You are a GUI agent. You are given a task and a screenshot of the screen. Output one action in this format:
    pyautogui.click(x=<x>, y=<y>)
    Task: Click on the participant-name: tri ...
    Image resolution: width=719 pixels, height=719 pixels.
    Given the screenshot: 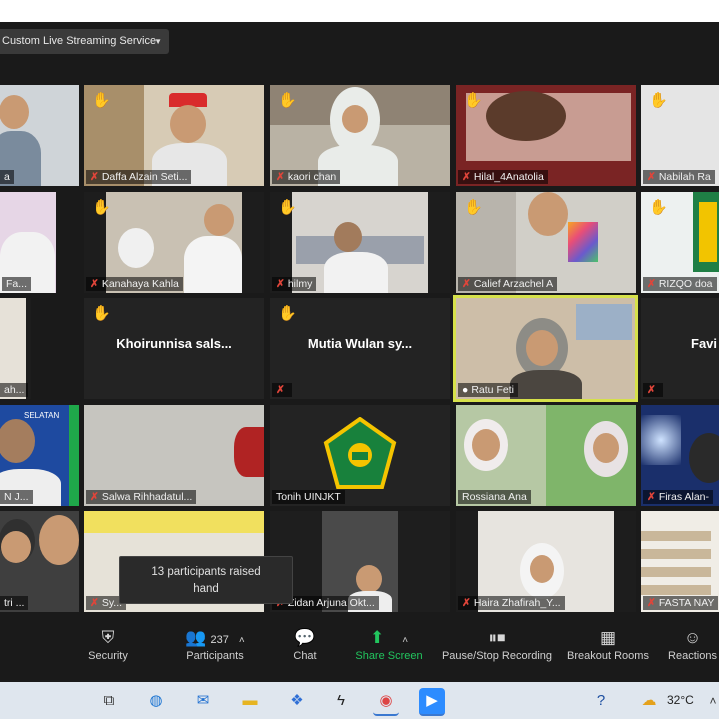 What is the action you would take?
    pyautogui.click(x=14, y=603)
    